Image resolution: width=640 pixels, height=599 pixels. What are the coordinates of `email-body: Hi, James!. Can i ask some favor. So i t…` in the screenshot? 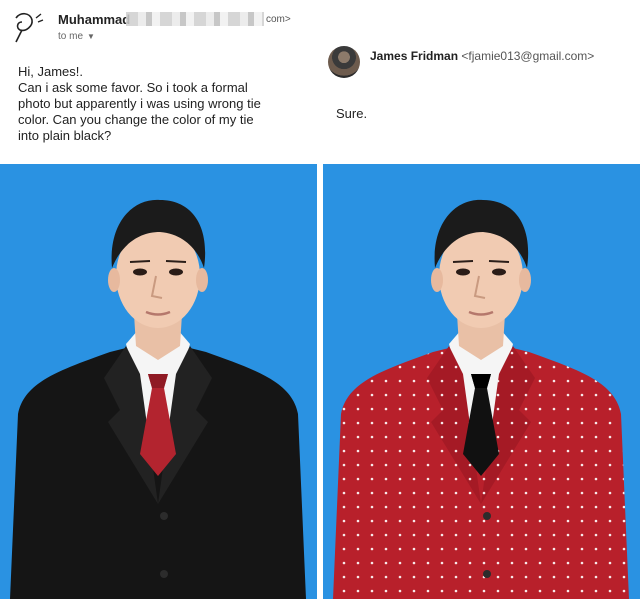 It's located at (168, 104).